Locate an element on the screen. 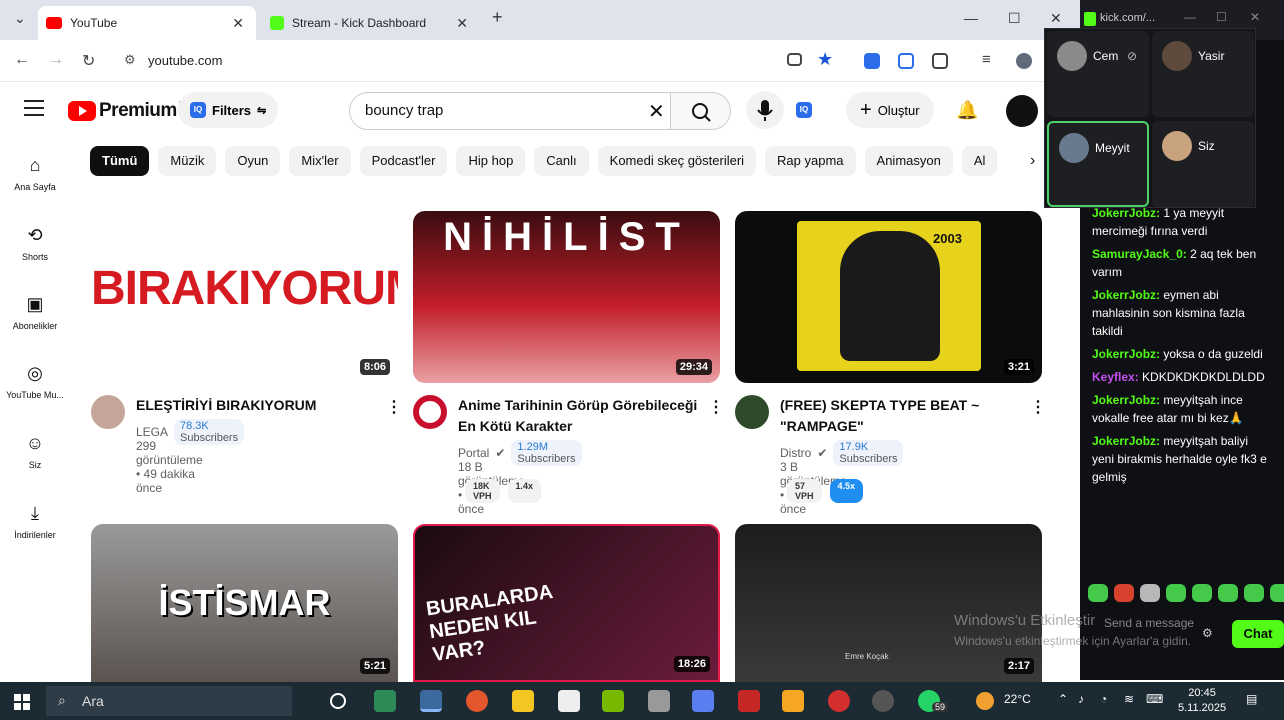  chrome-taskbar-icon is located at coordinates (431, 701).